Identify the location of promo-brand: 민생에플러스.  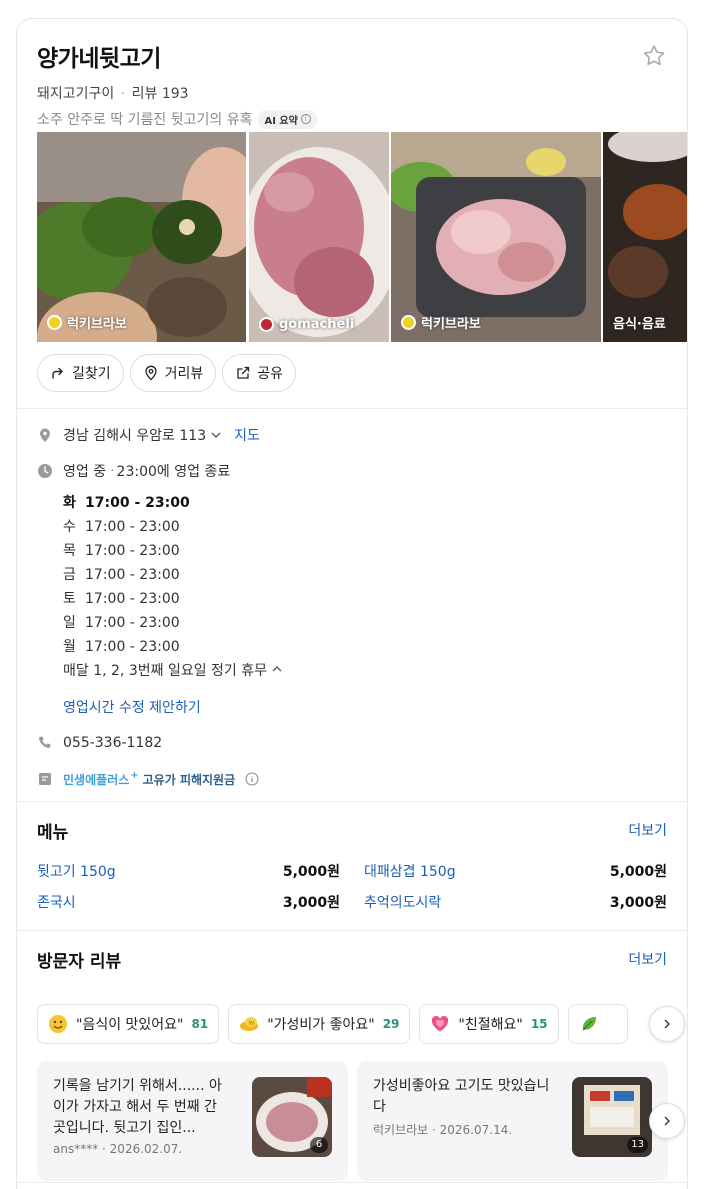
(96, 779).